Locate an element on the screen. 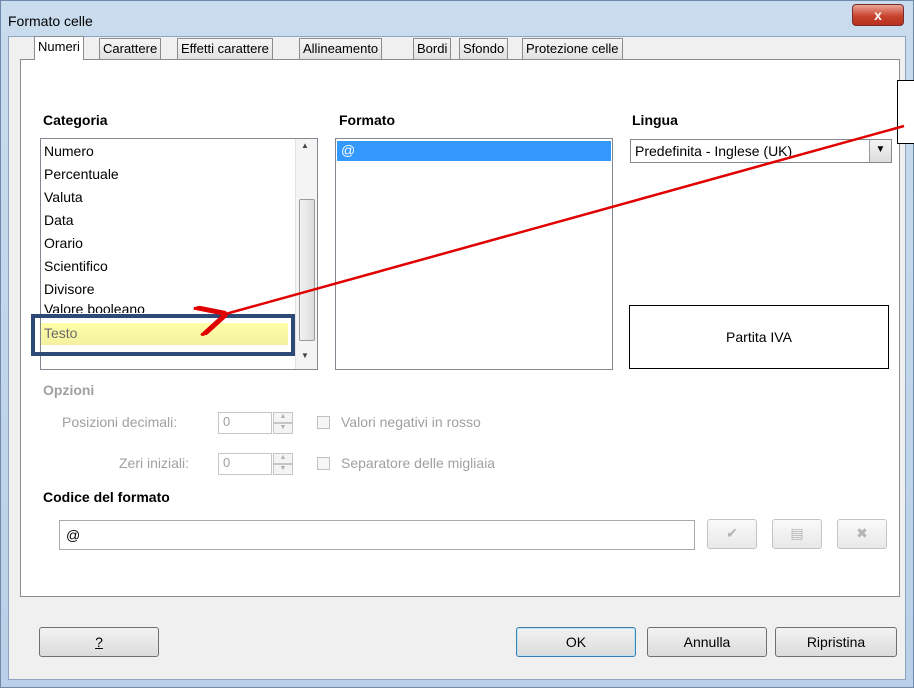 The width and height of the screenshot is (914, 688). reset-button: Ripristina is located at coordinates (836, 642).